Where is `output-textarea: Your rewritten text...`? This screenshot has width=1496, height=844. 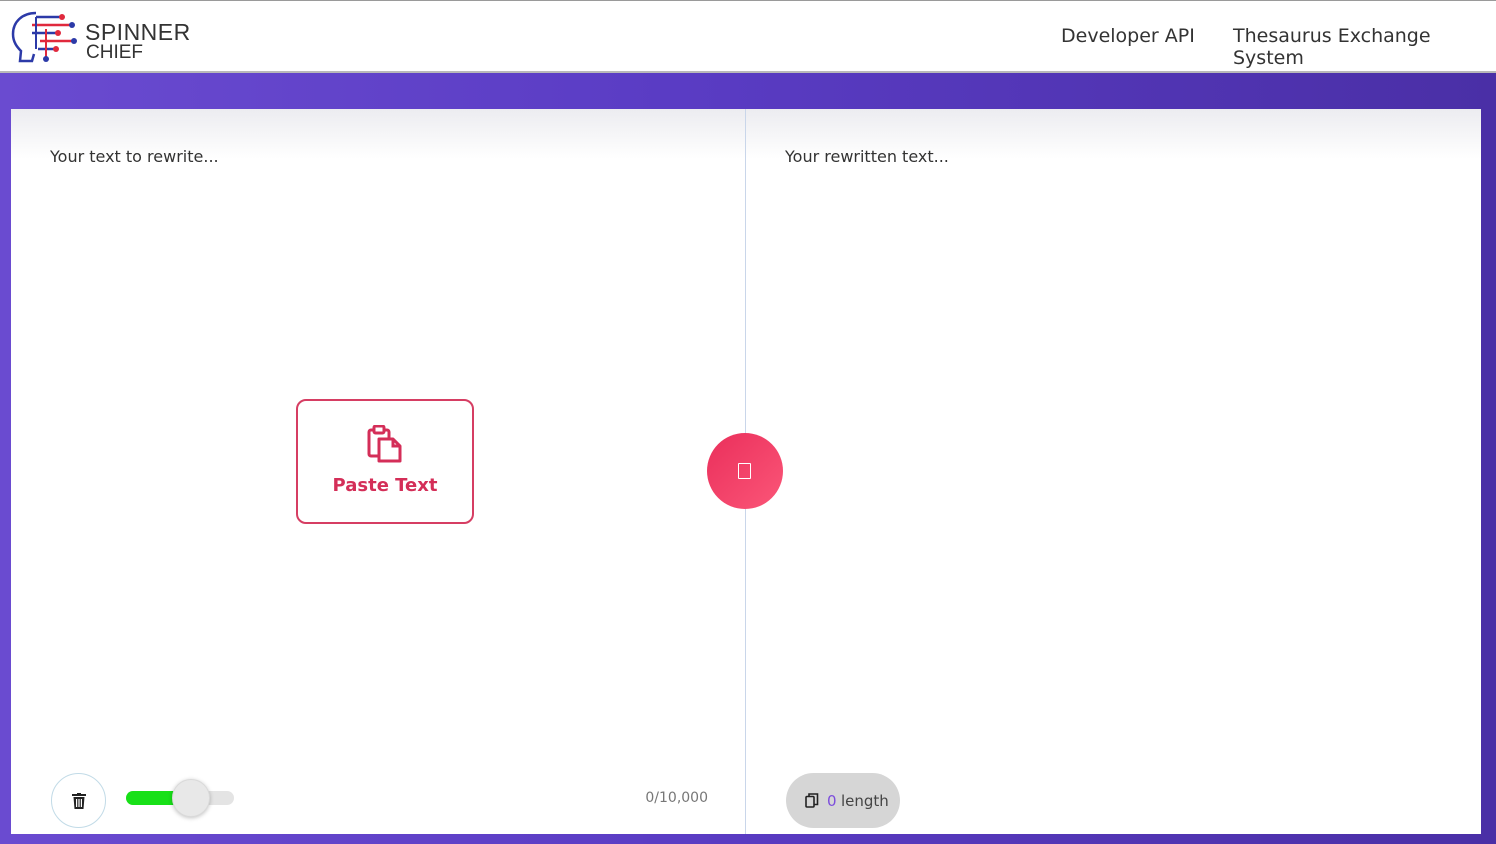 output-textarea: Your rewritten text... is located at coordinates (867, 156).